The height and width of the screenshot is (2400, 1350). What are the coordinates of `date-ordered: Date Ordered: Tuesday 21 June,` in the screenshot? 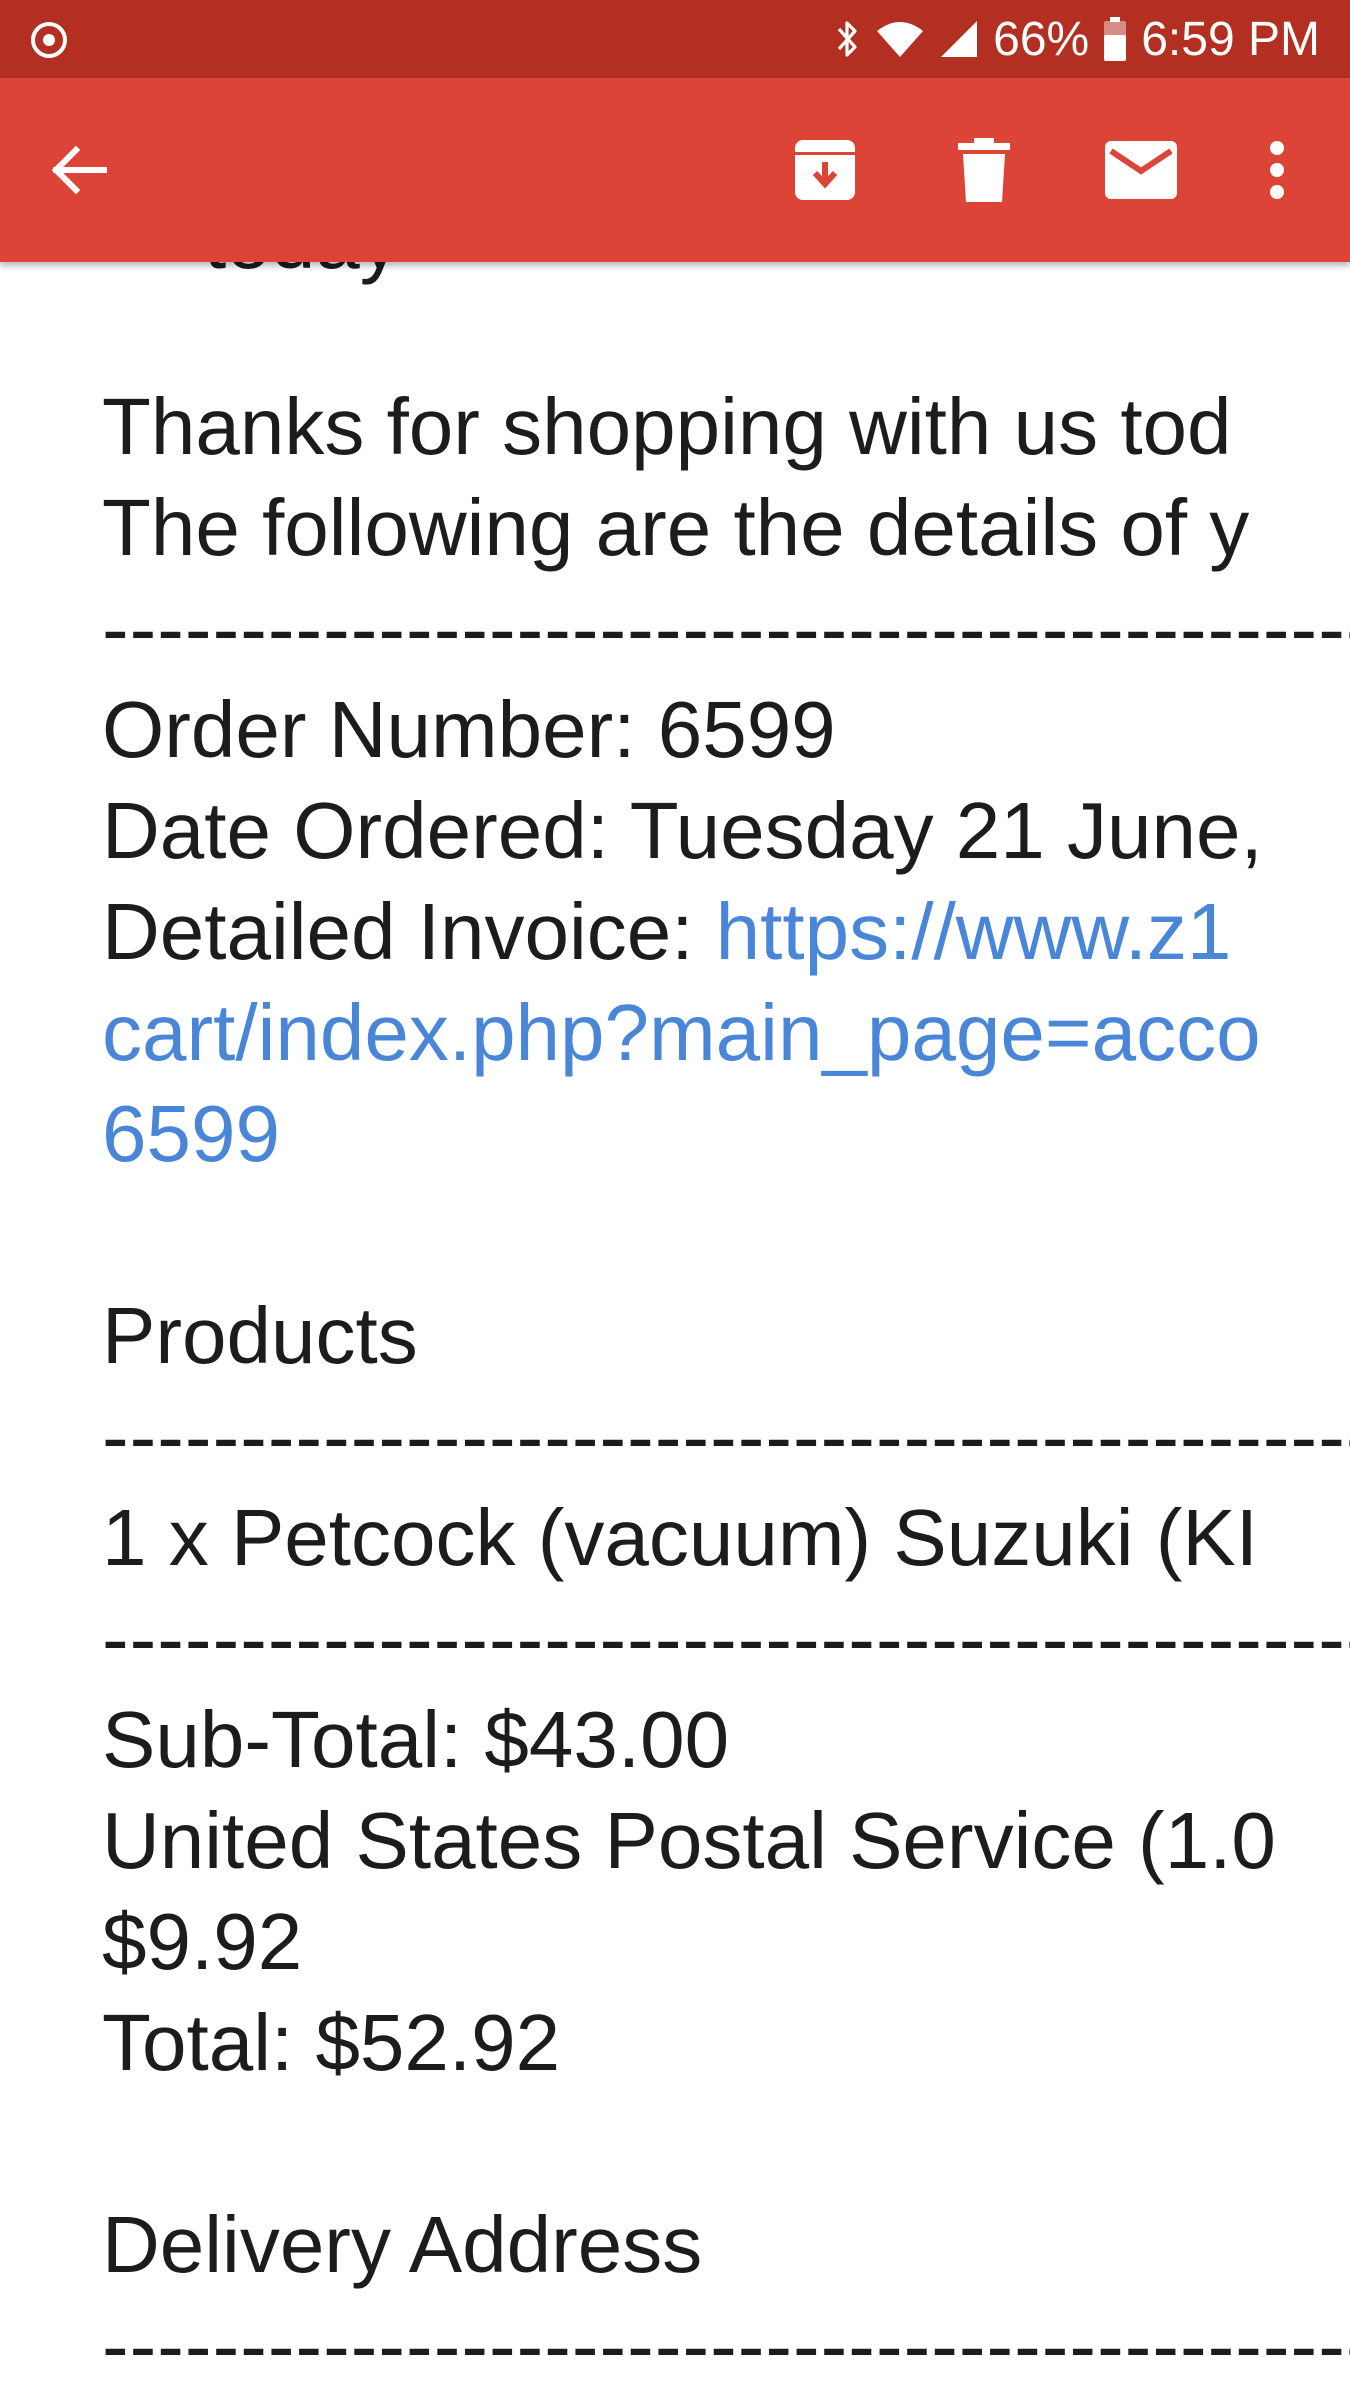 It's located at (682, 830).